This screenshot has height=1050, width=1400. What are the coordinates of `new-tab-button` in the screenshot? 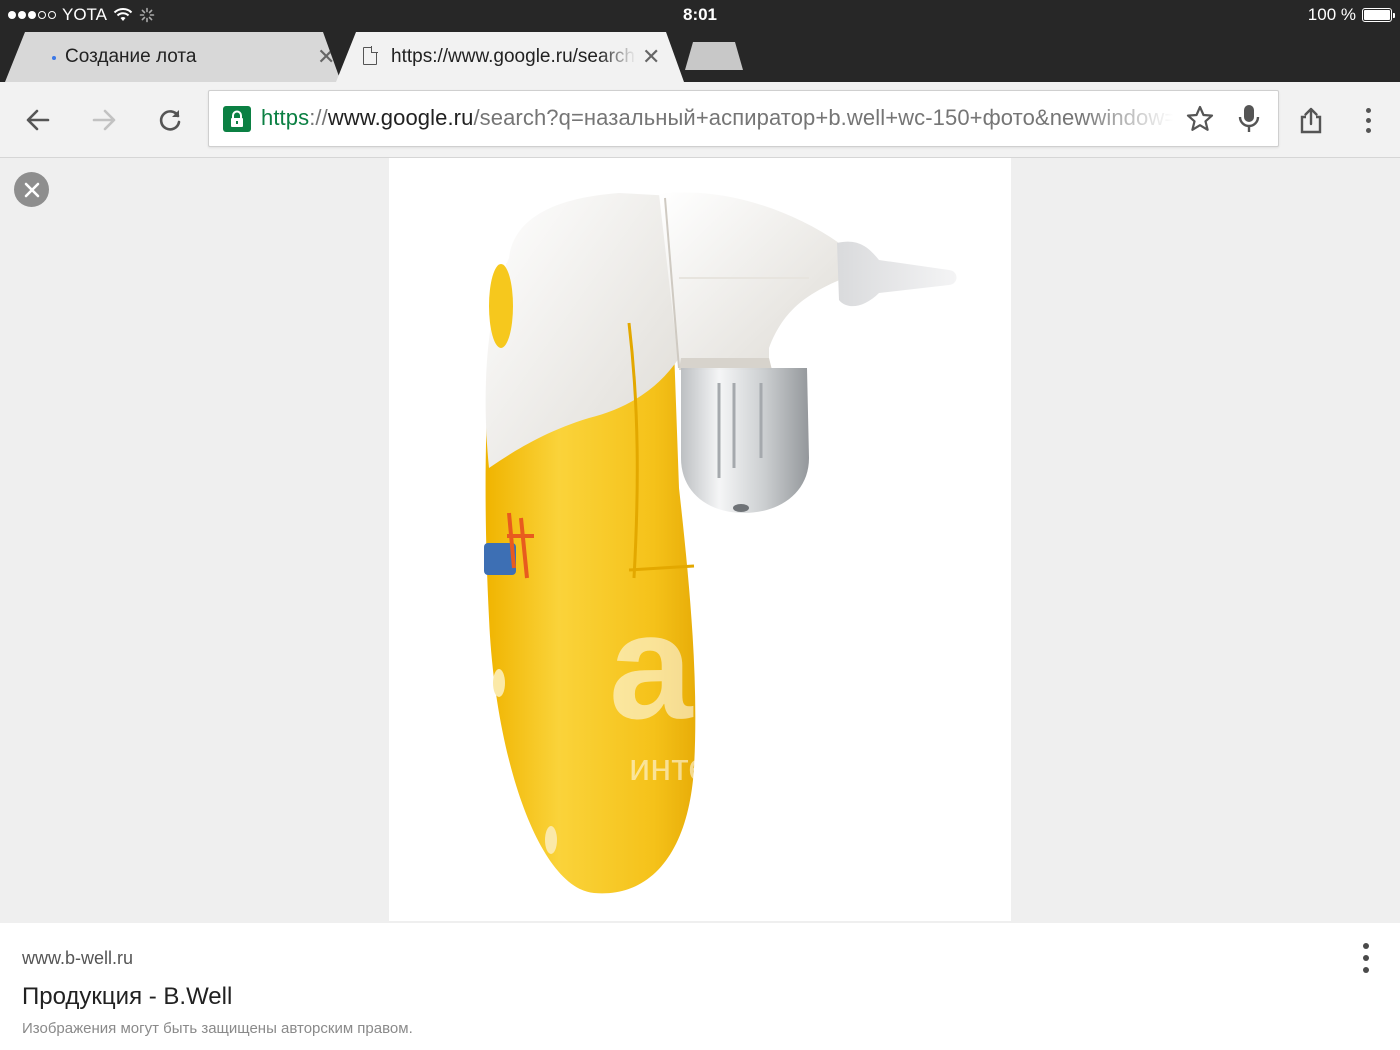 It's located at (714, 56).